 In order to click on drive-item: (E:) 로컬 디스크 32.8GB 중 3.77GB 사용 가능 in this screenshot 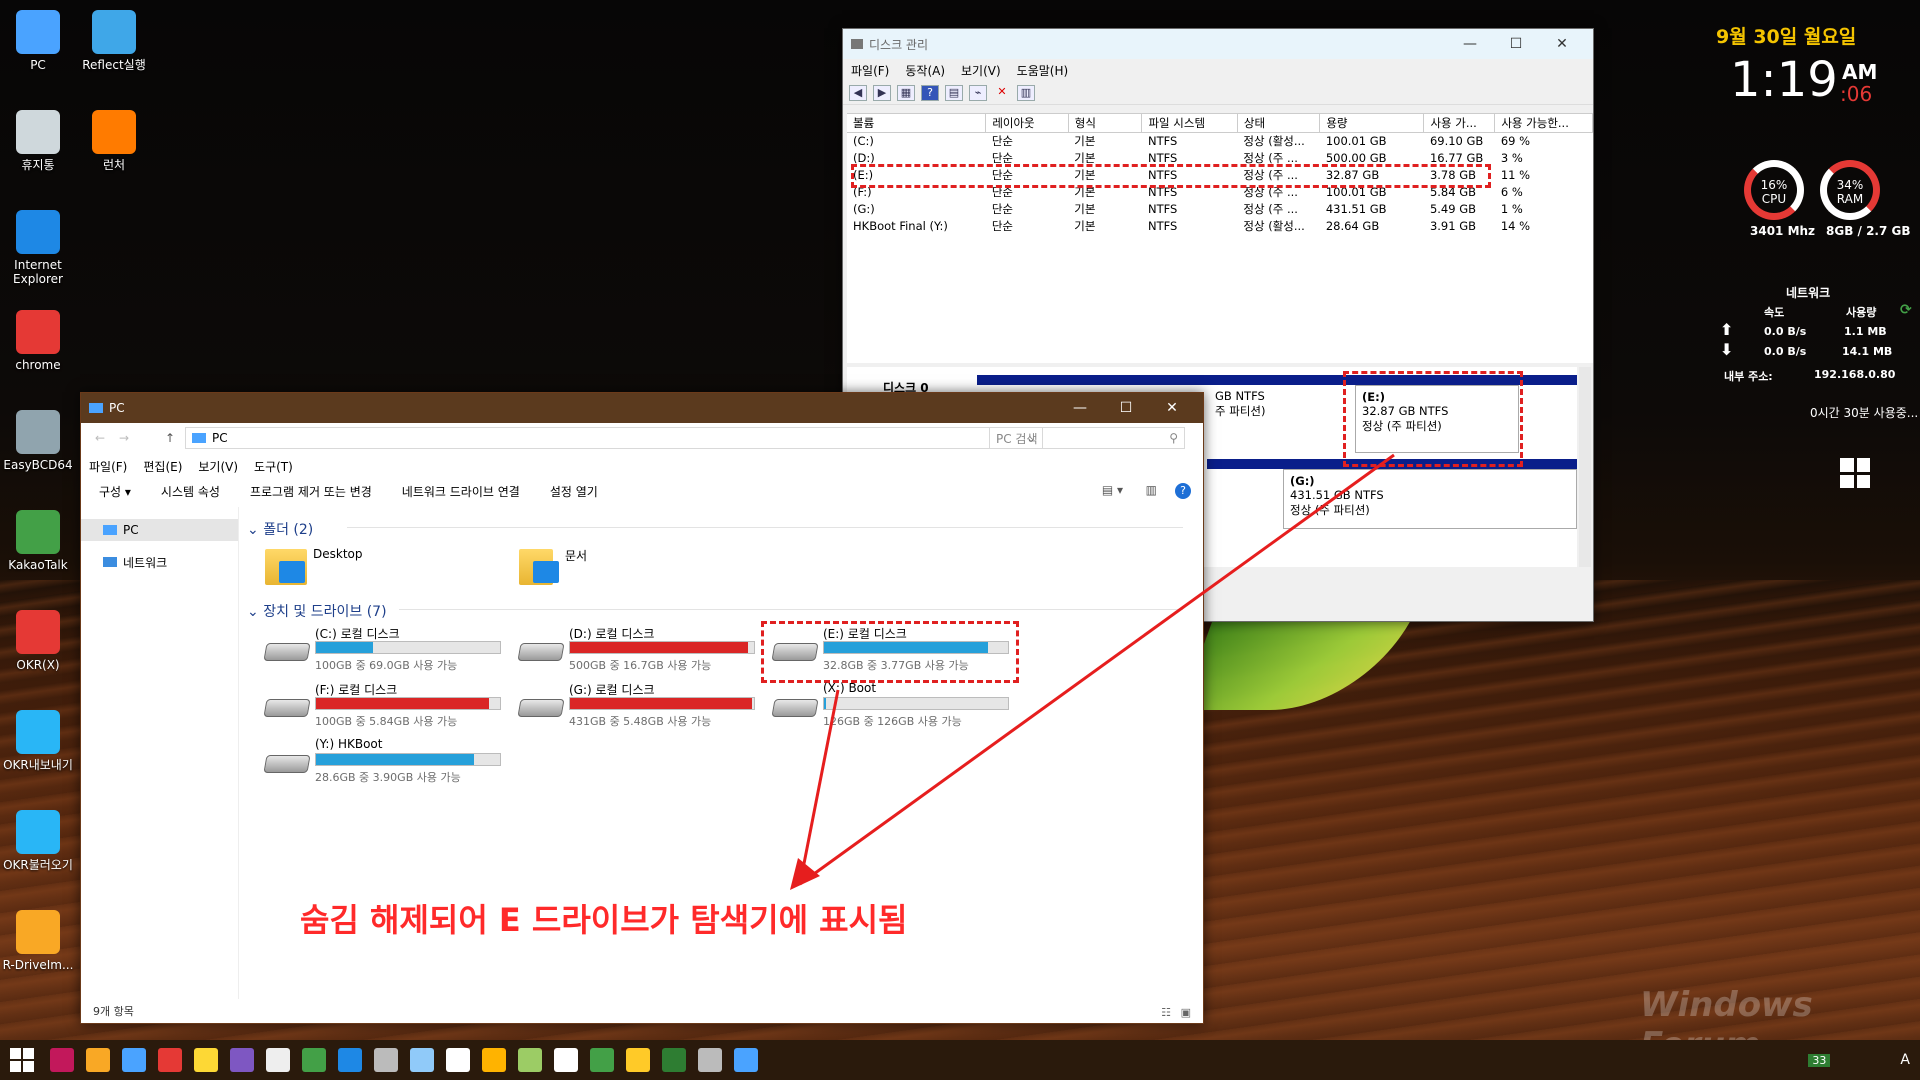, I will do `click(892, 648)`.